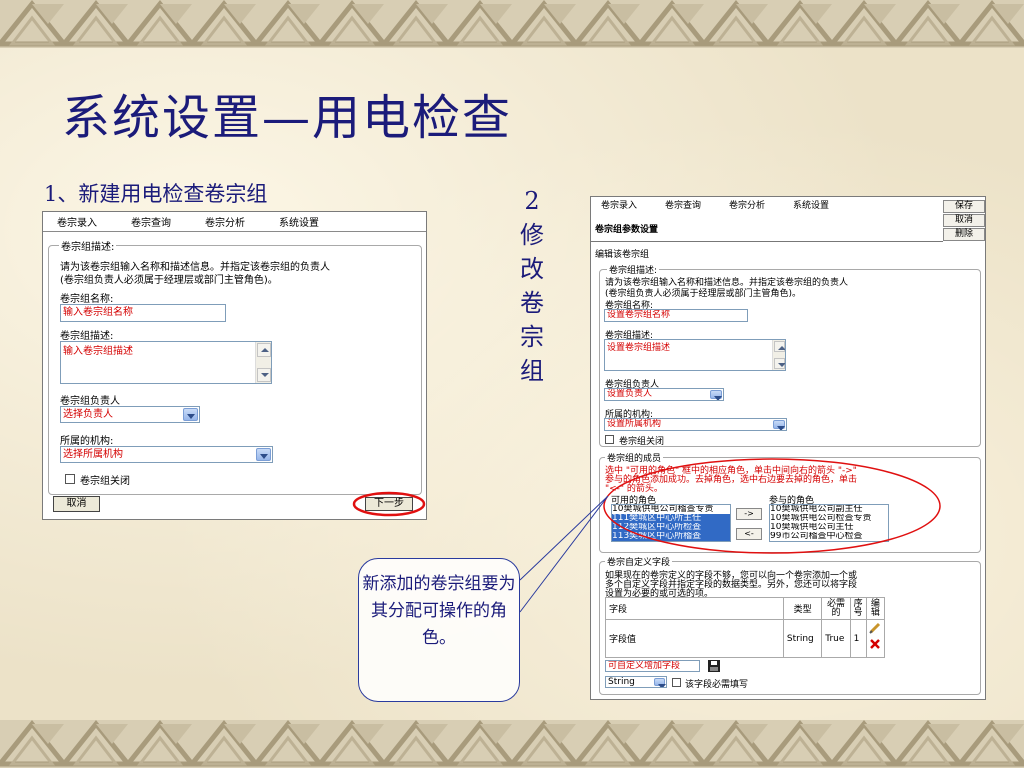  What do you see at coordinates (836, 608) in the screenshot?
I see `table-header: 必需的` at bounding box center [836, 608].